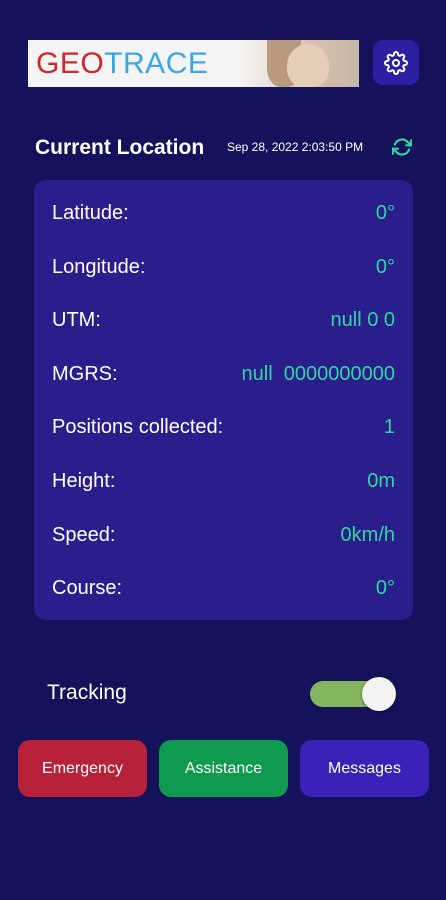 This screenshot has width=446, height=900. I want to click on last-update-timestamp: Sep 28, 2022 2:03:50 PM, so click(295, 147).